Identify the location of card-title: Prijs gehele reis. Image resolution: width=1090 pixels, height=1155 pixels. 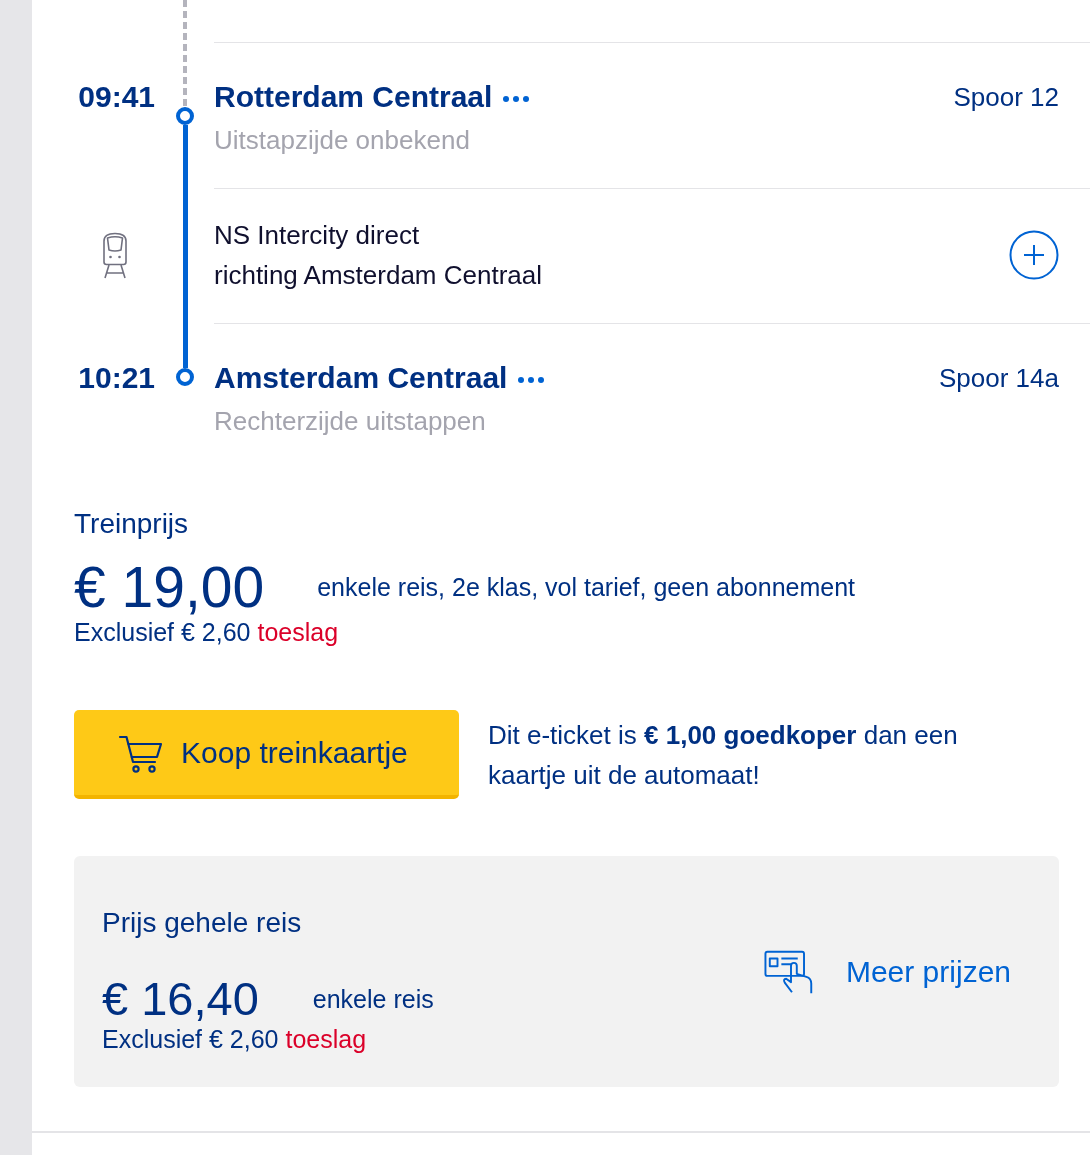
(202, 923).